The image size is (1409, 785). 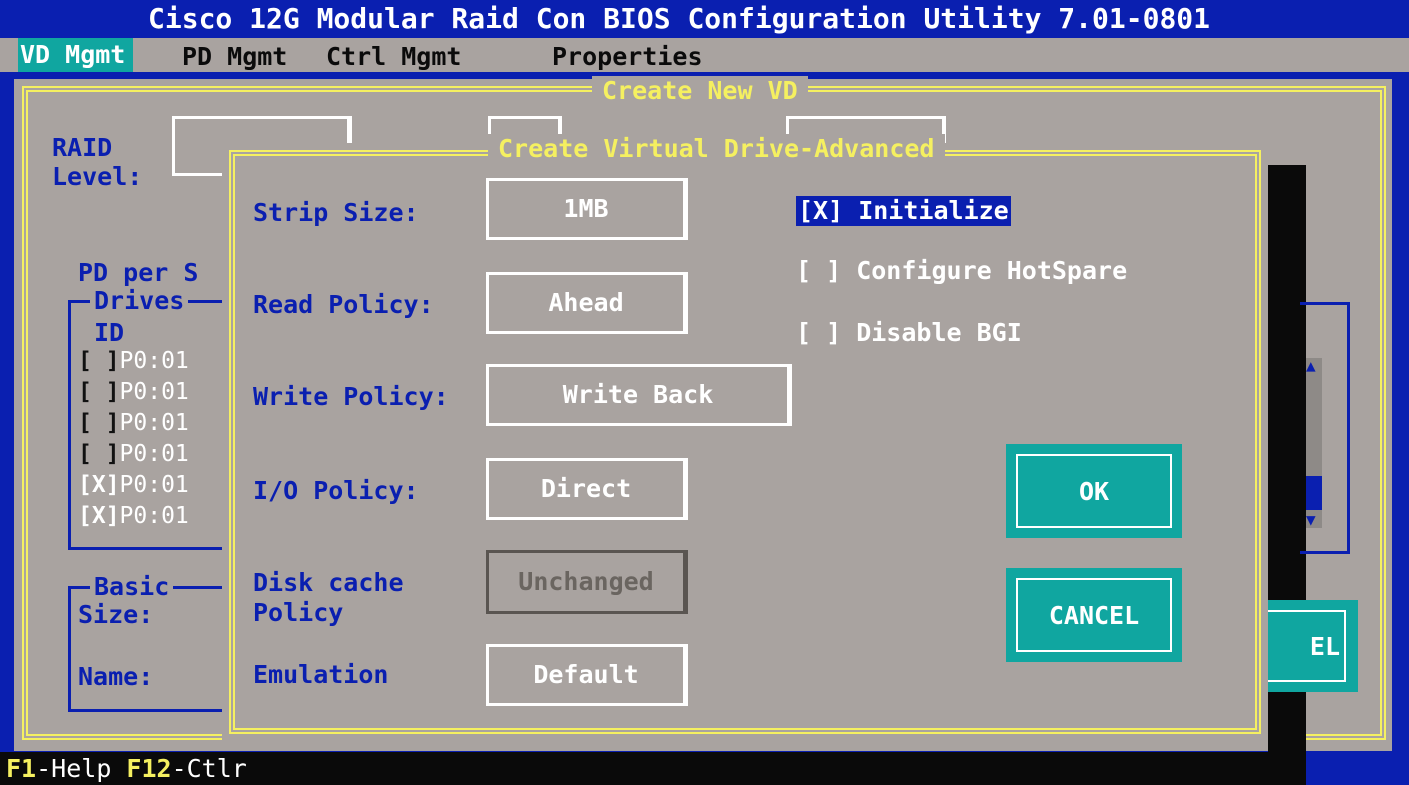 What do you see at coordinates (639, 395) in the screenshot?
I see `write-policy-select: Write Back` at bounding box center [639, 395].